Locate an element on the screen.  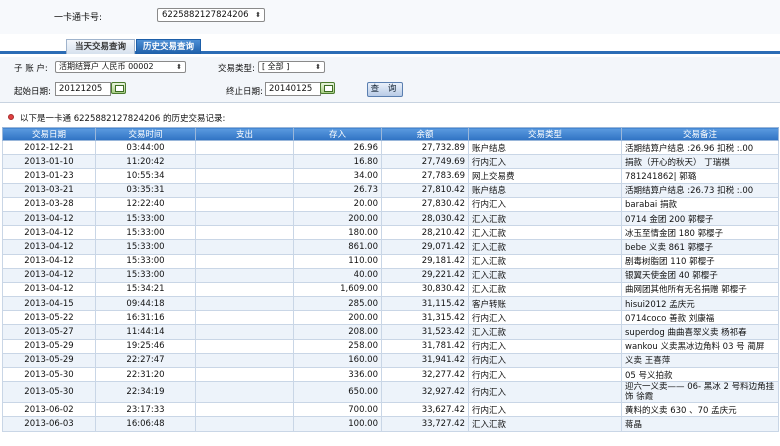
cell-credit: 100.00 is located at coordinates (337, 424).